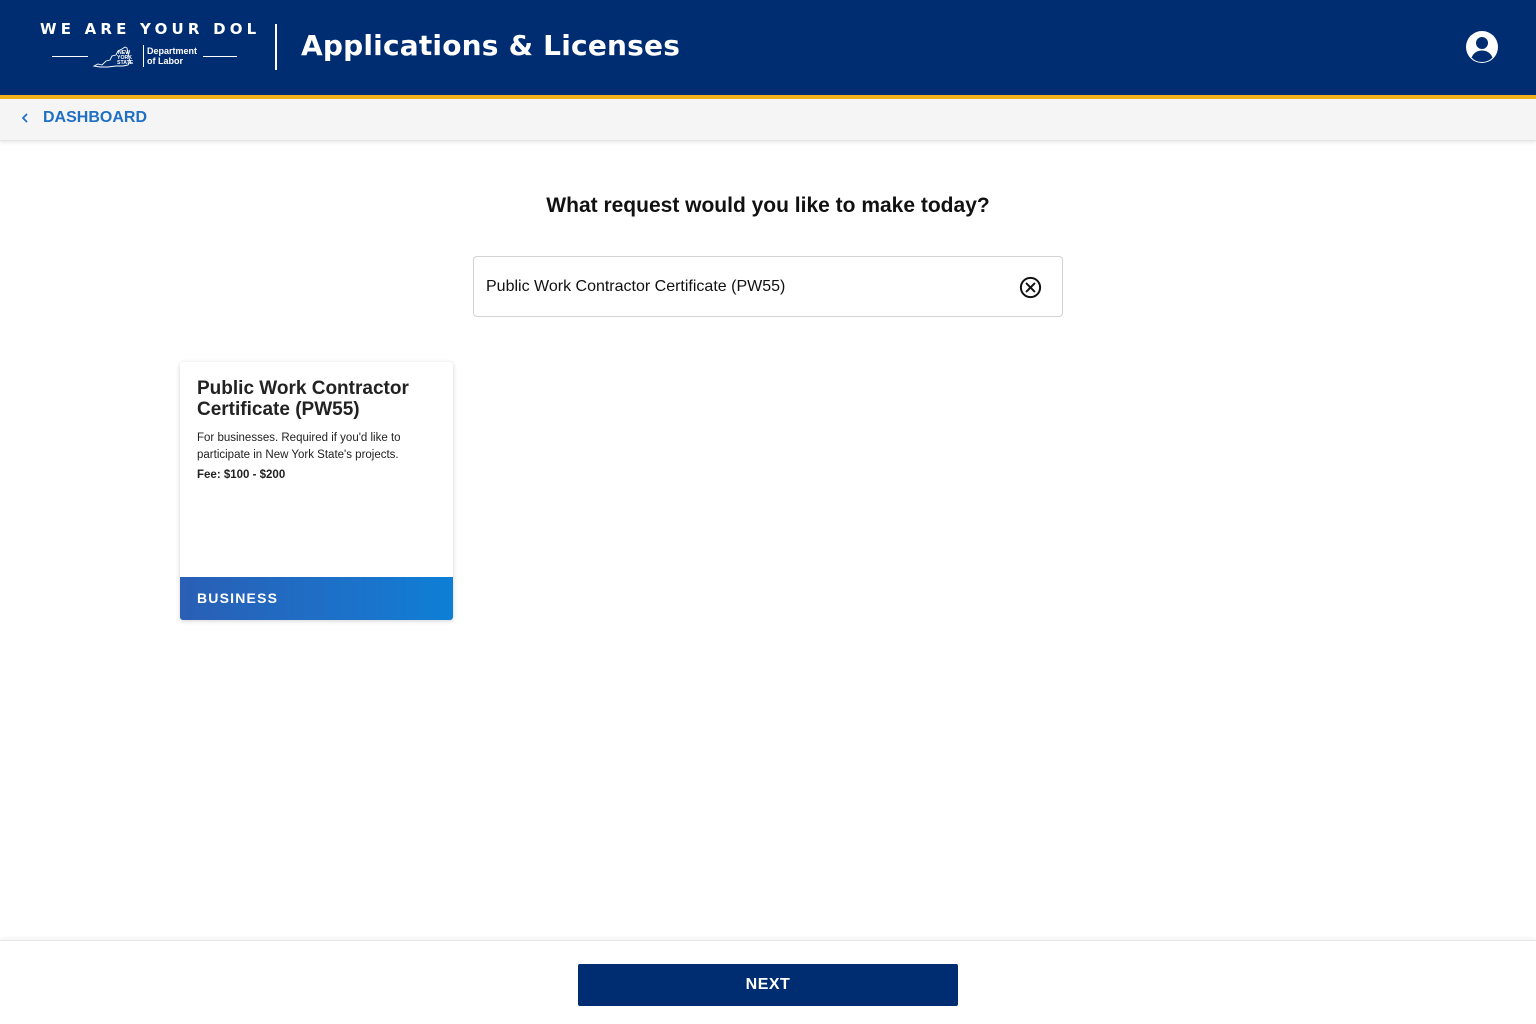  Describe the element at coordinates (241, 475) in the screenshot. I see `result-card-fee: Fee: $100 - $200` at that location.